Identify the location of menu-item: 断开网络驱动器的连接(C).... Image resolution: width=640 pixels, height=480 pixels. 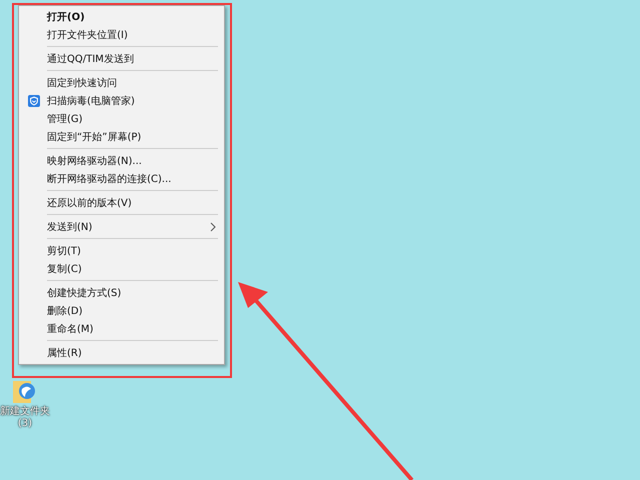
(121, 179).